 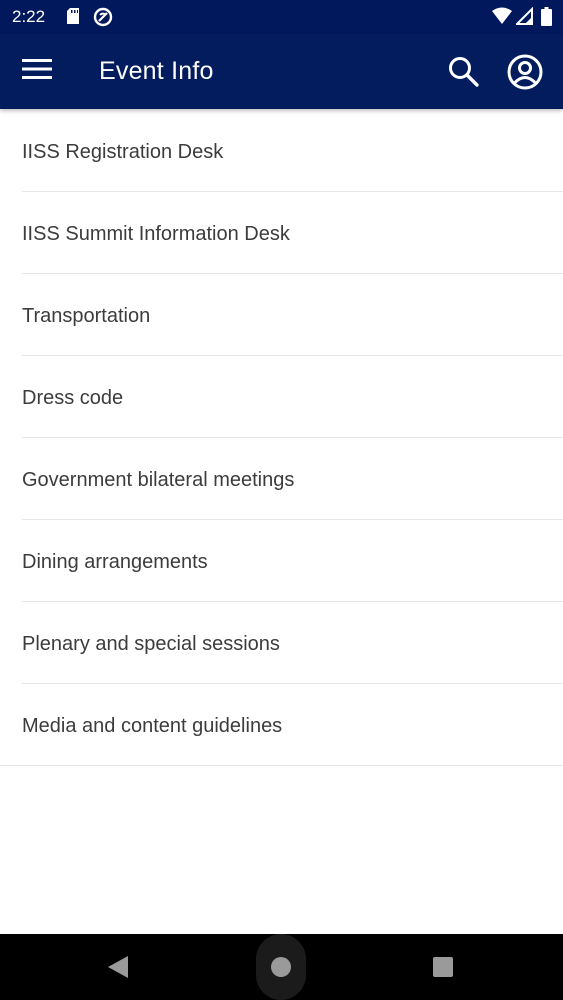 What do you see at coordinates (152, 726) in the screenshot?
I see `list-item-label: Media and content guidelines` at bounding box center [152, 726].